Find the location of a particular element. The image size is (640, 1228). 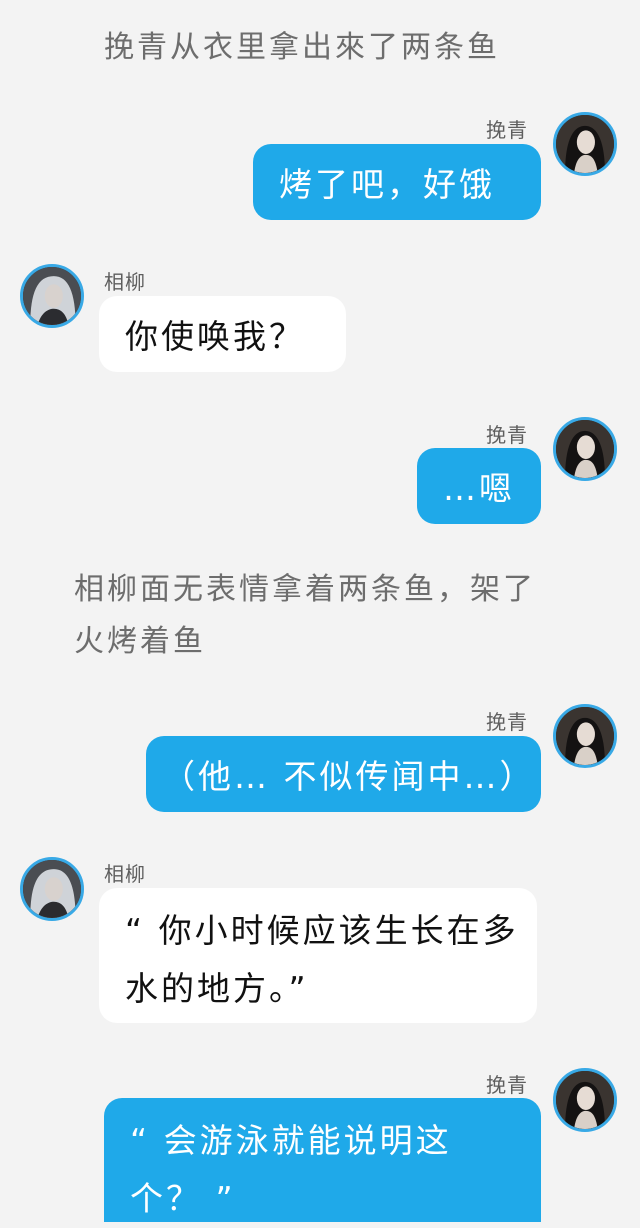

message-bubble: …嗯 is located at coordinates (479, 486).